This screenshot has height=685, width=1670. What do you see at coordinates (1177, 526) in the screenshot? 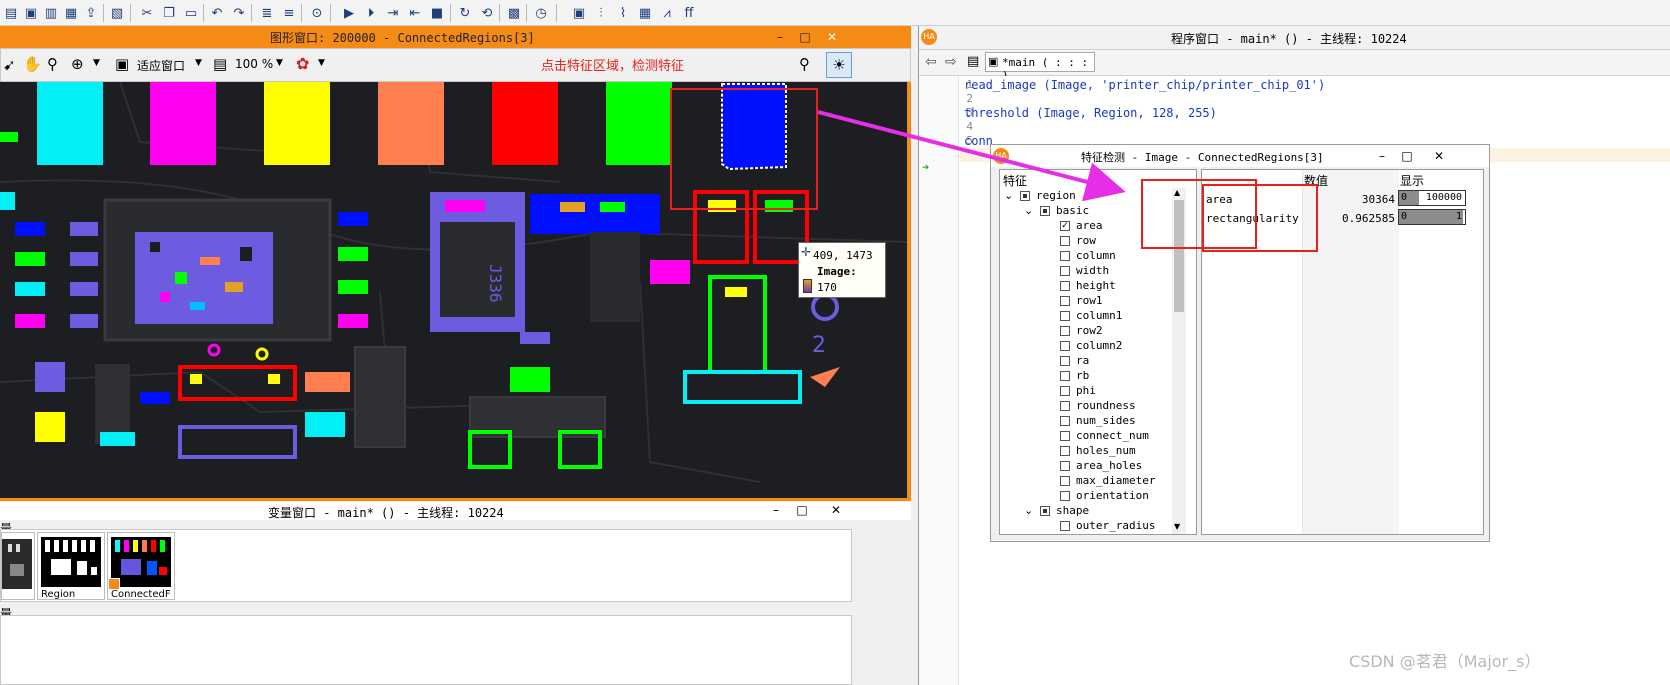
I see `scroll-down-icon: ▼` at bounding box center [1177, 526].